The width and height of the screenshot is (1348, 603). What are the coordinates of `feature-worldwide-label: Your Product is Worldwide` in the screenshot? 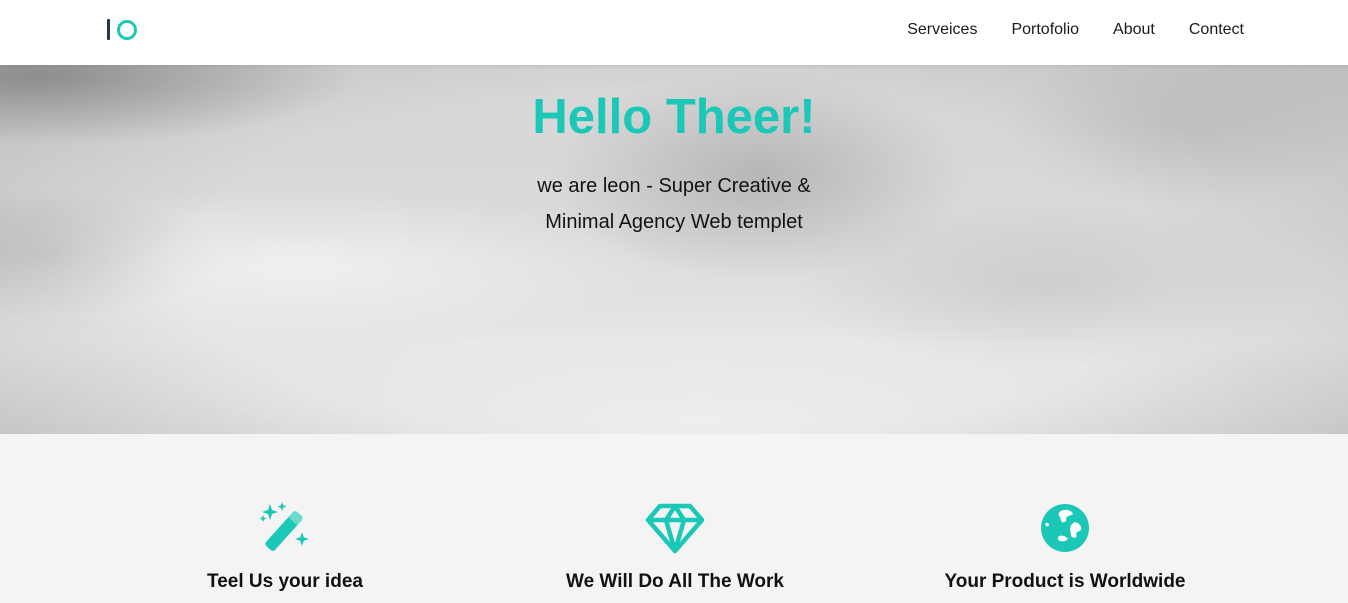 It's located at (1065, 581).